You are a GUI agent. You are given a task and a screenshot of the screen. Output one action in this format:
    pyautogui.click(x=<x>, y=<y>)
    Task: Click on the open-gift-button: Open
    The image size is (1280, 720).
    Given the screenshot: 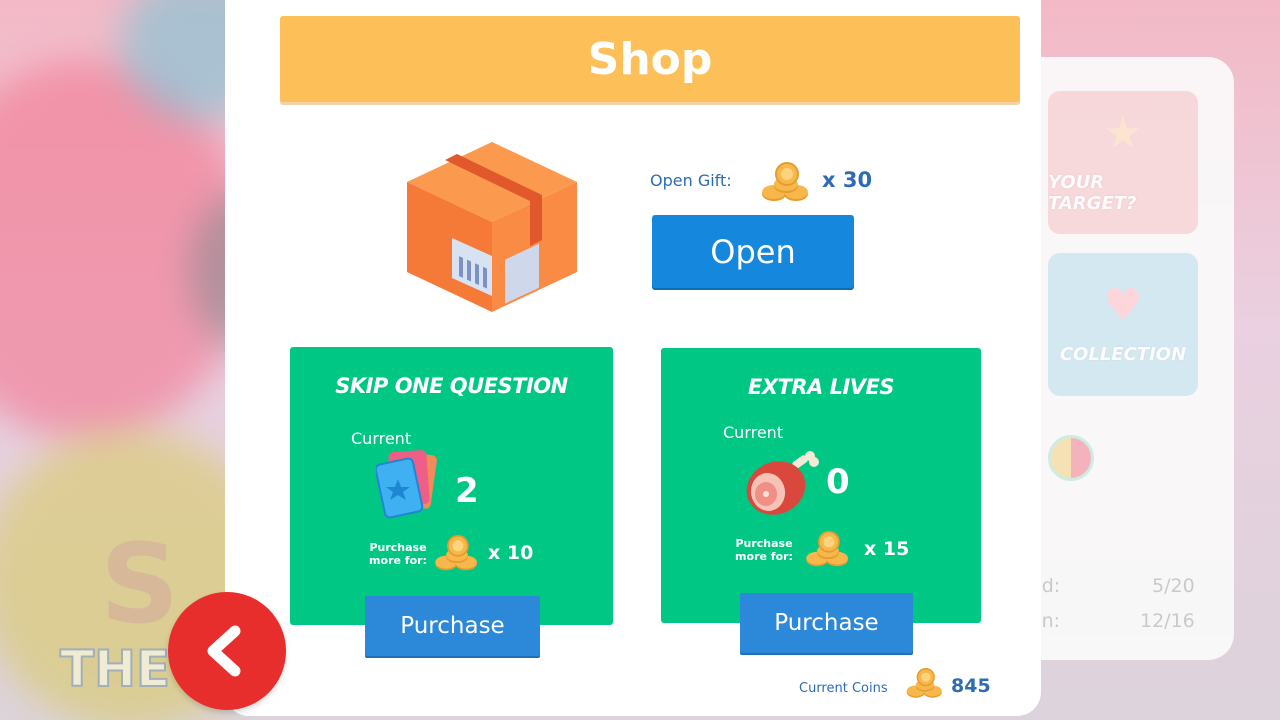 What is the action you would take?
    pyautogui.click(x=753, y=251)
    